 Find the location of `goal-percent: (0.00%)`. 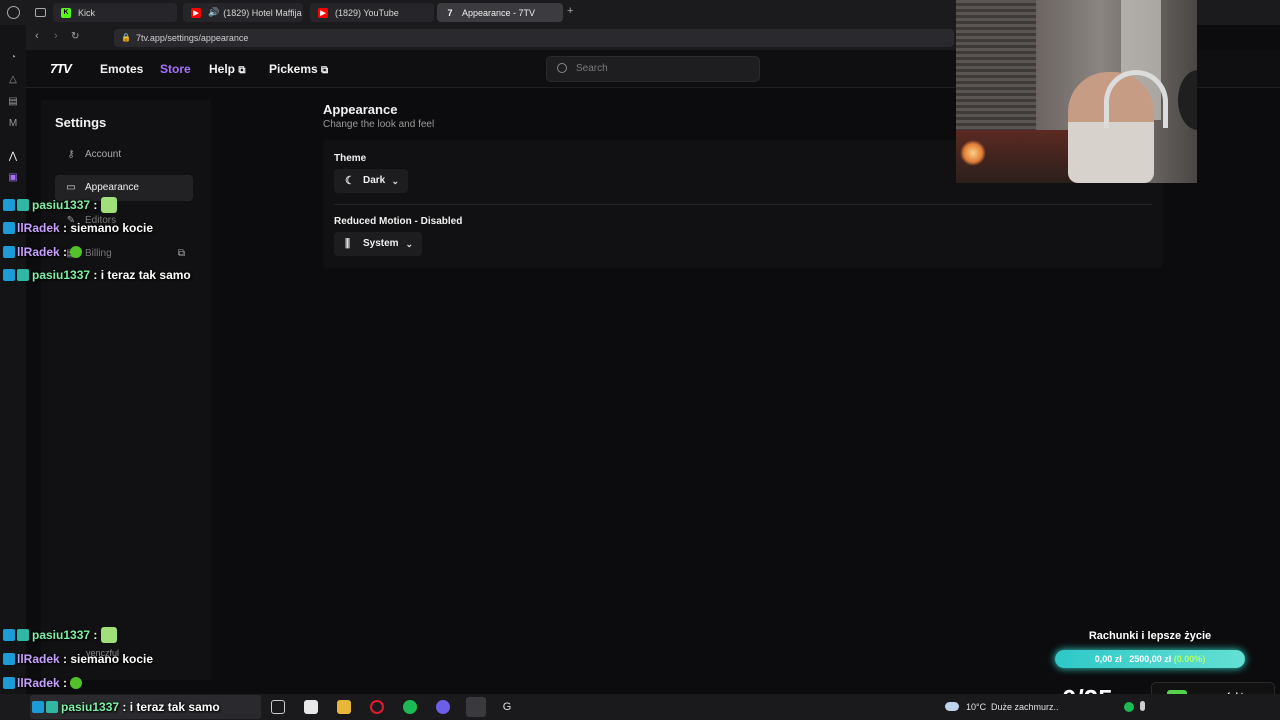

goal-percent: (0.00%) is located at coordinates (1189, 659).